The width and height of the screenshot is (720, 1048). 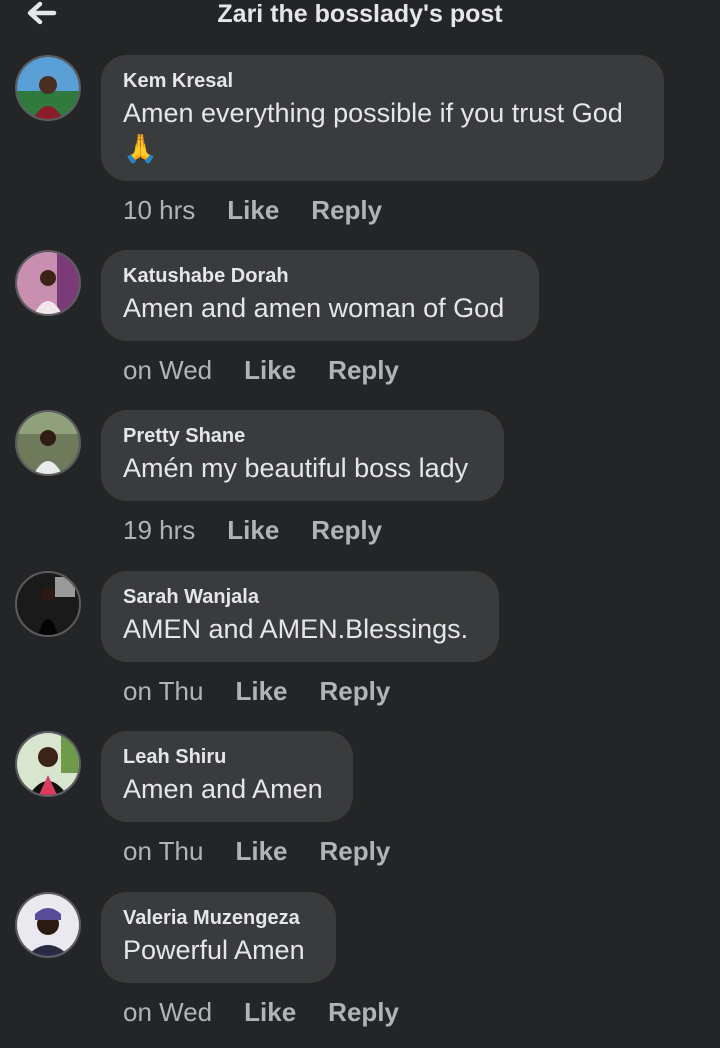 What do you see at coordinates (159, 210) in the screenshot?
I see `comment-timestamp: 10 hrs` at bounding box center [159, 210].